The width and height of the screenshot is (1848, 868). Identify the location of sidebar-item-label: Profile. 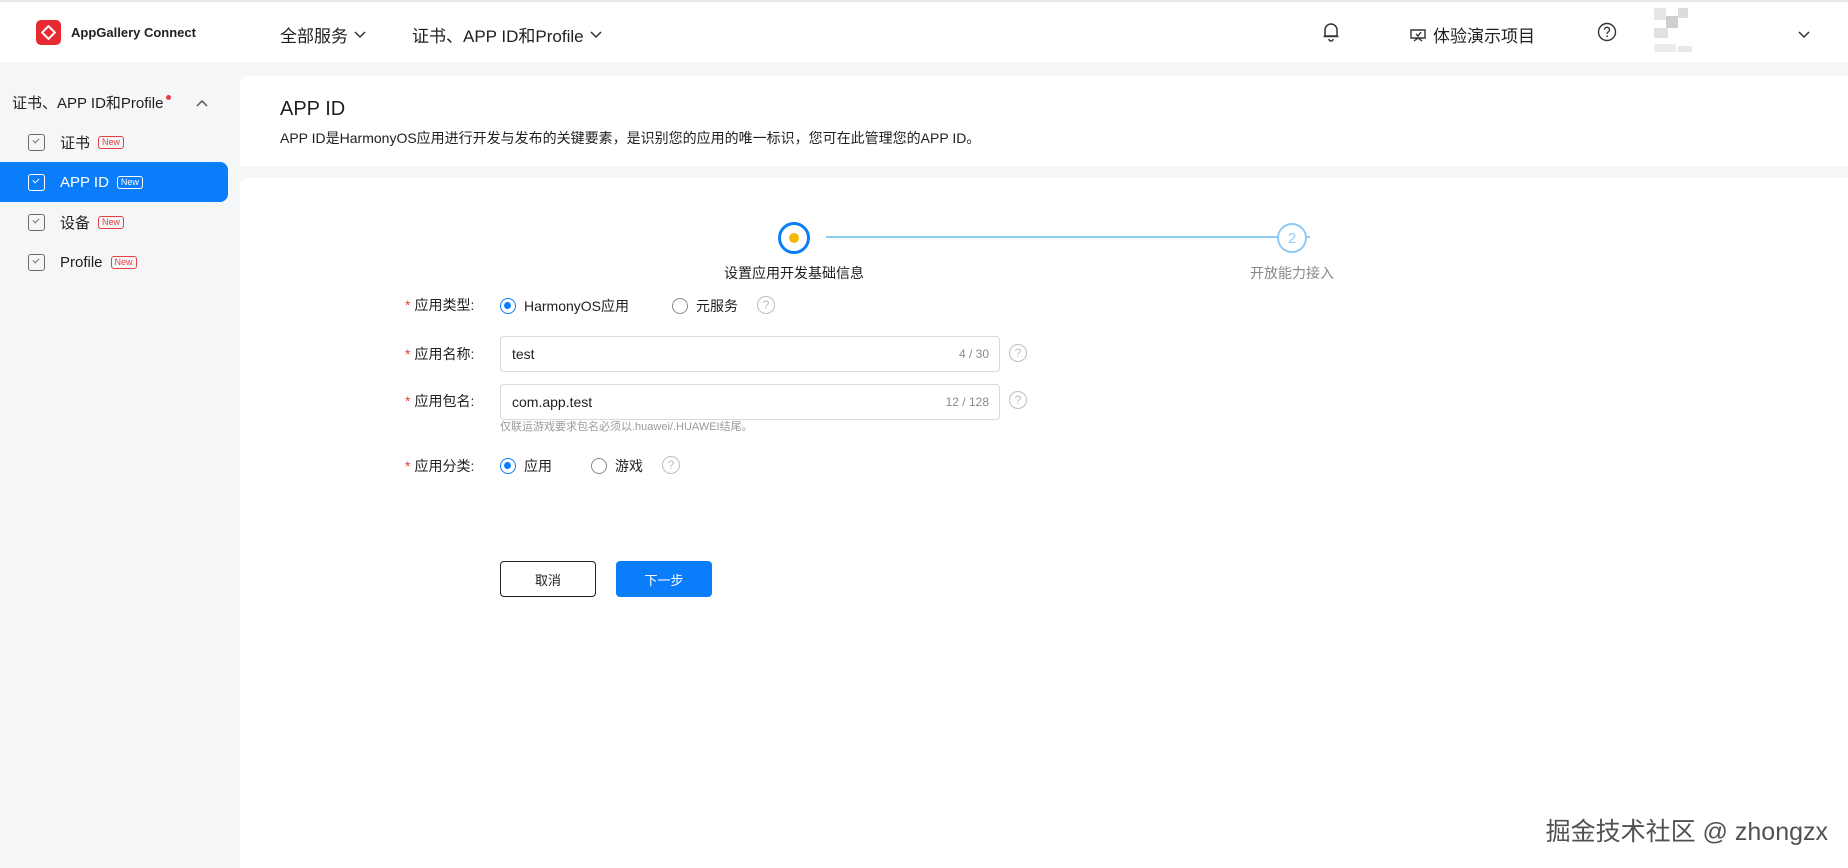
(81, 262).